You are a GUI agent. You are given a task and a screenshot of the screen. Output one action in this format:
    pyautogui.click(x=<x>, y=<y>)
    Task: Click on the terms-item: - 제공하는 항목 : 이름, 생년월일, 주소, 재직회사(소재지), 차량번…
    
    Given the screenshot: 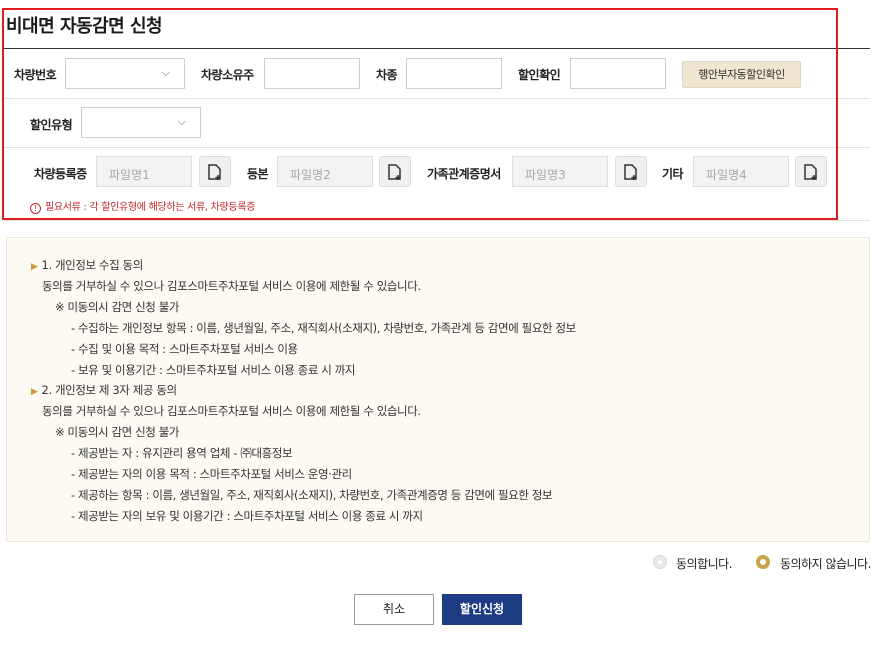 What is the action you would take?
    pyautogui.click(x=312, y=495)
    